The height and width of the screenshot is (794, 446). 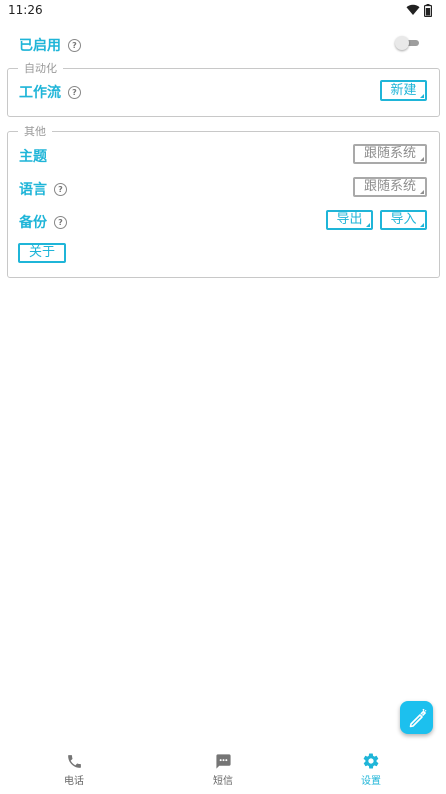 What do you see at coordinates (390, 187) in the screenshot?
I see `language-select: 跟随系统` at bounding box center [390, 187].